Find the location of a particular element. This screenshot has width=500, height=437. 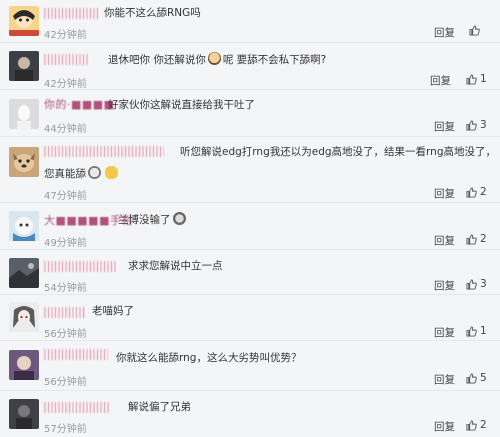

comment-item: 求求您解说中立一点 54分钟前 回复 3 is located at coordinates (250, 272).